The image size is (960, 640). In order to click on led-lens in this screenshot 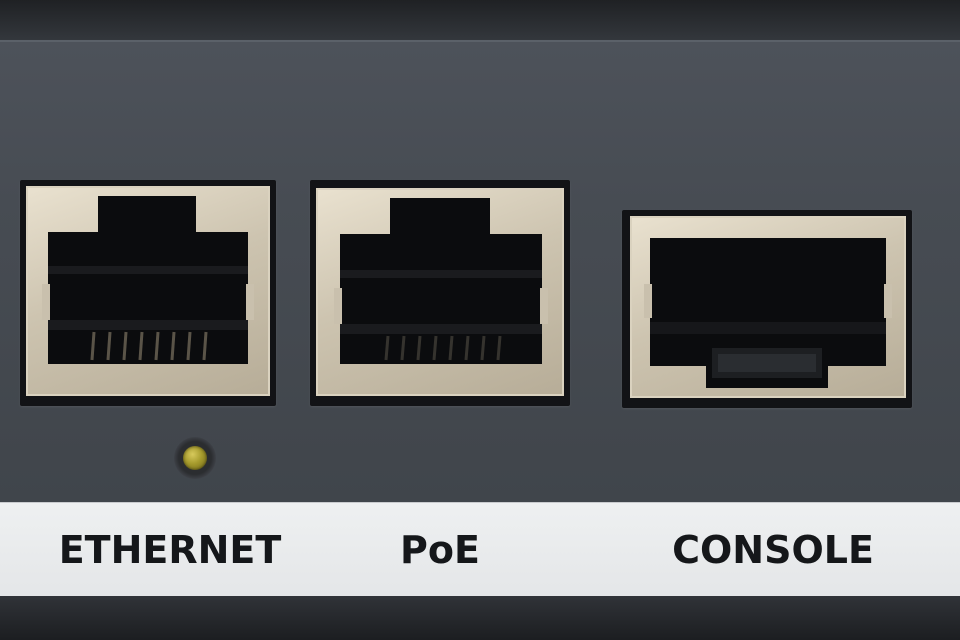, I will do `click(195, 458)`.